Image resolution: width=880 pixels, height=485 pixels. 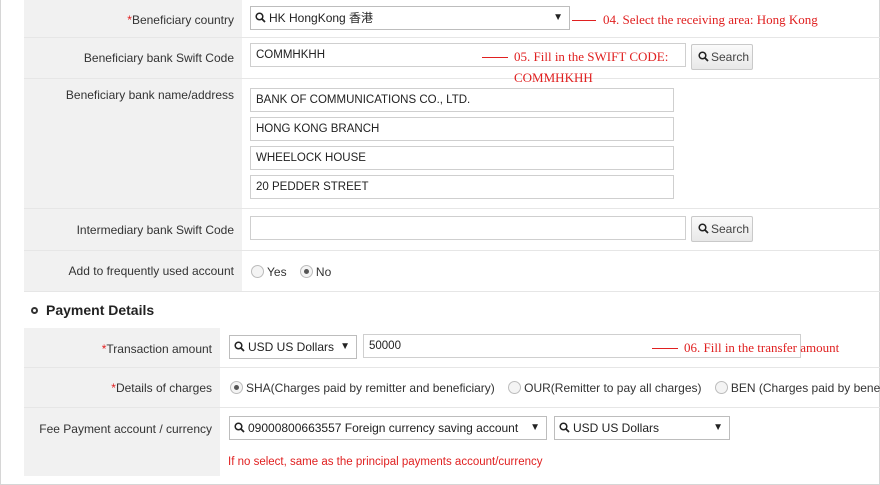 I want to click on label-cell: *Beneficiary country, so click(x=133, y=18).